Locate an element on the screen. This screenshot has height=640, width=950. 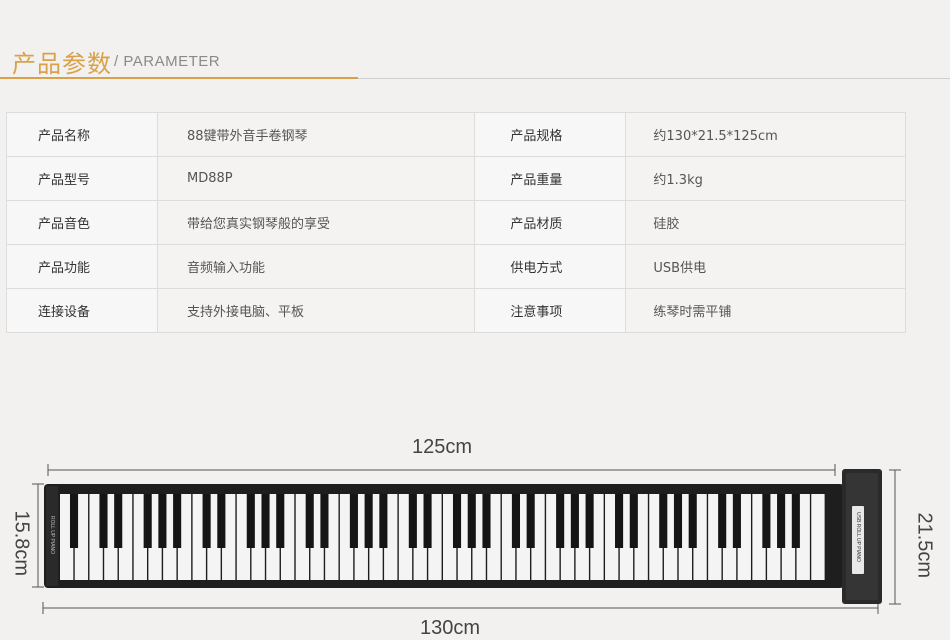
param-label: 产品重量 is located at coordinates (550, 178).